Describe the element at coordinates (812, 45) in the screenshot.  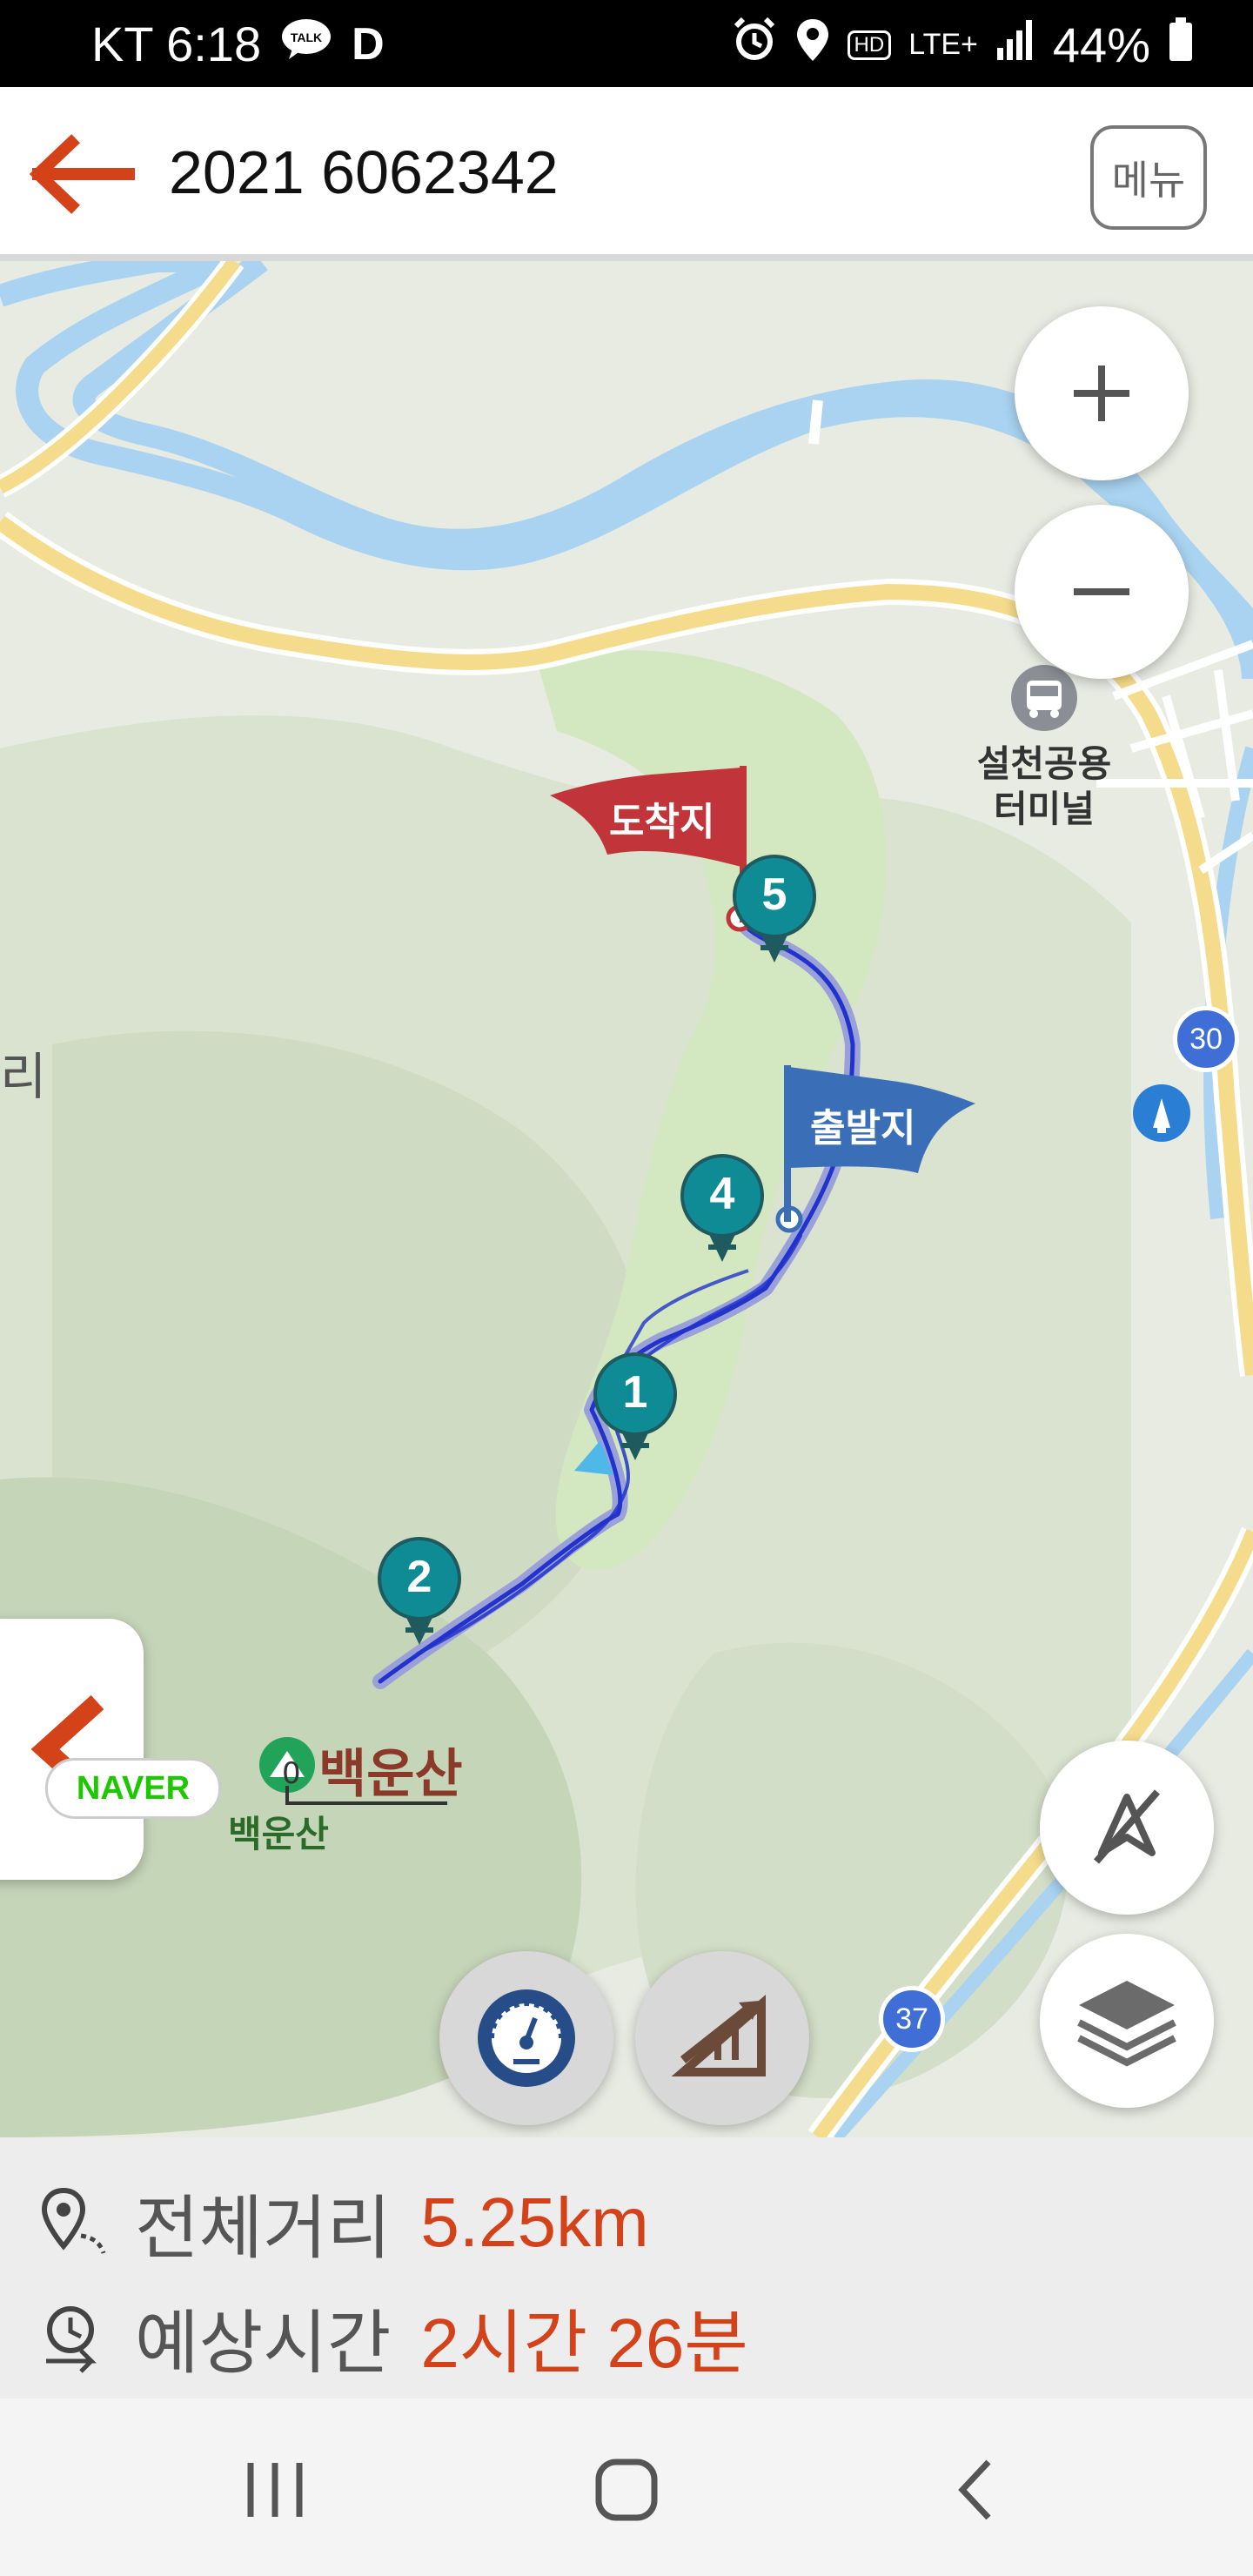
I see `location-icon` at that location.